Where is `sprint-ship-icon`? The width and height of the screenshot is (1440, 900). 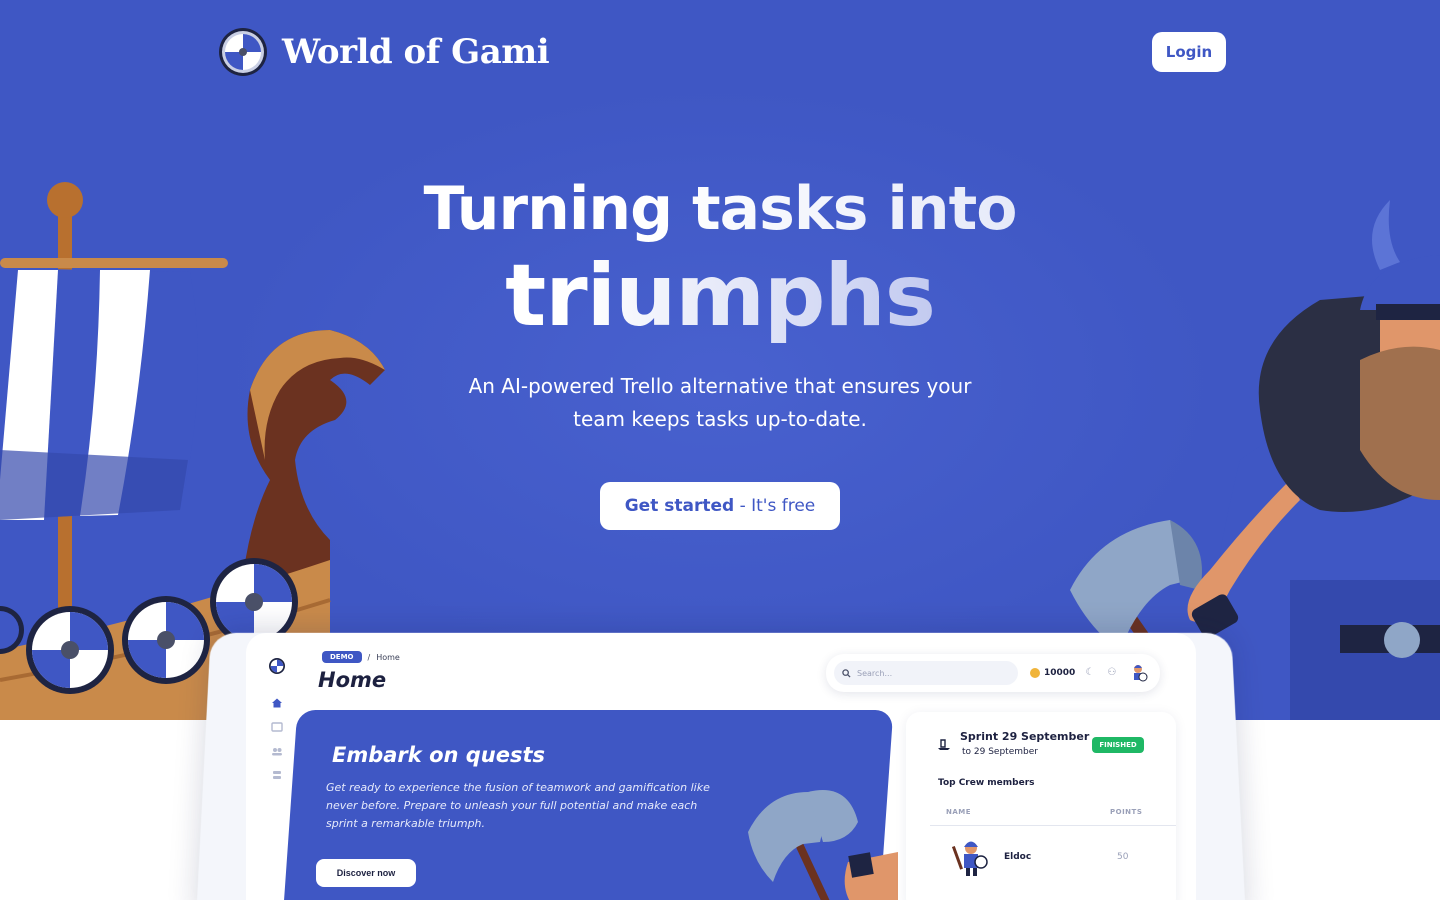
sprint-ship-icon is located at coordinates (944, 744).